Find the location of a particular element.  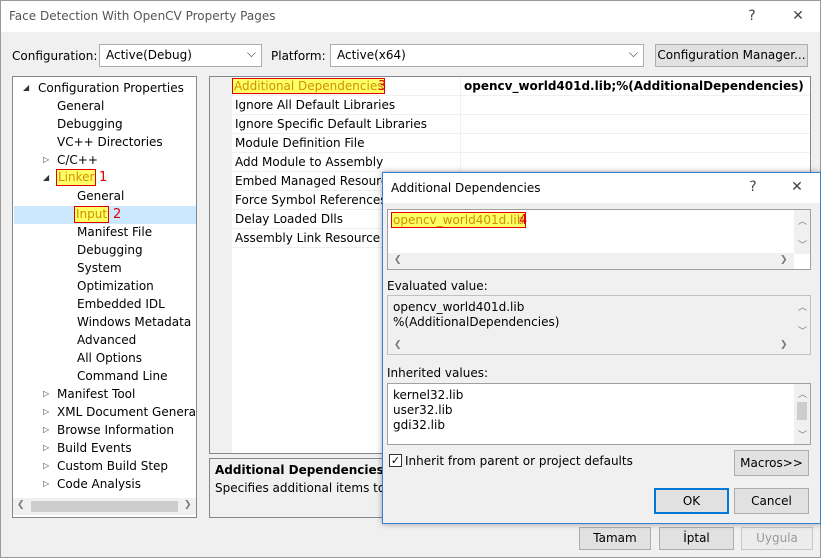

tree-item-build-events: Build Events is located at coordinates (94, 448).